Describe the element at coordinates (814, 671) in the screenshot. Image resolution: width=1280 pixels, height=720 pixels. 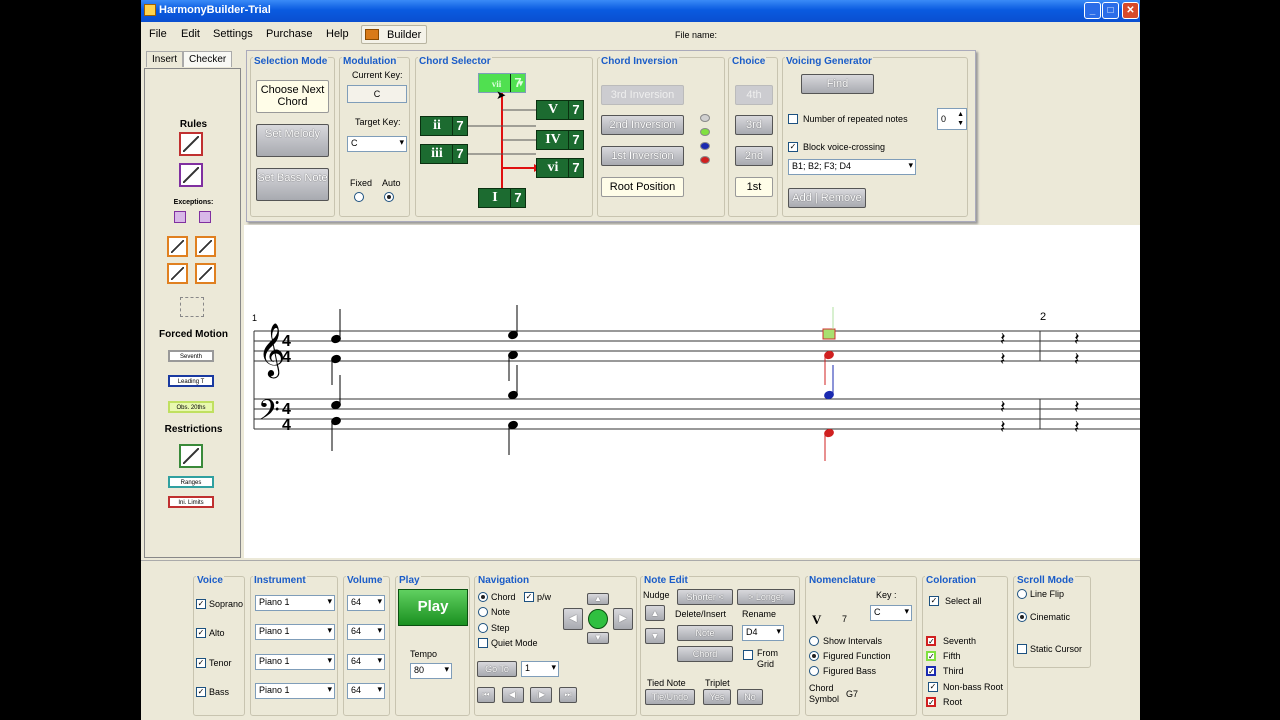
I see `figured-bass-radio` at that location.